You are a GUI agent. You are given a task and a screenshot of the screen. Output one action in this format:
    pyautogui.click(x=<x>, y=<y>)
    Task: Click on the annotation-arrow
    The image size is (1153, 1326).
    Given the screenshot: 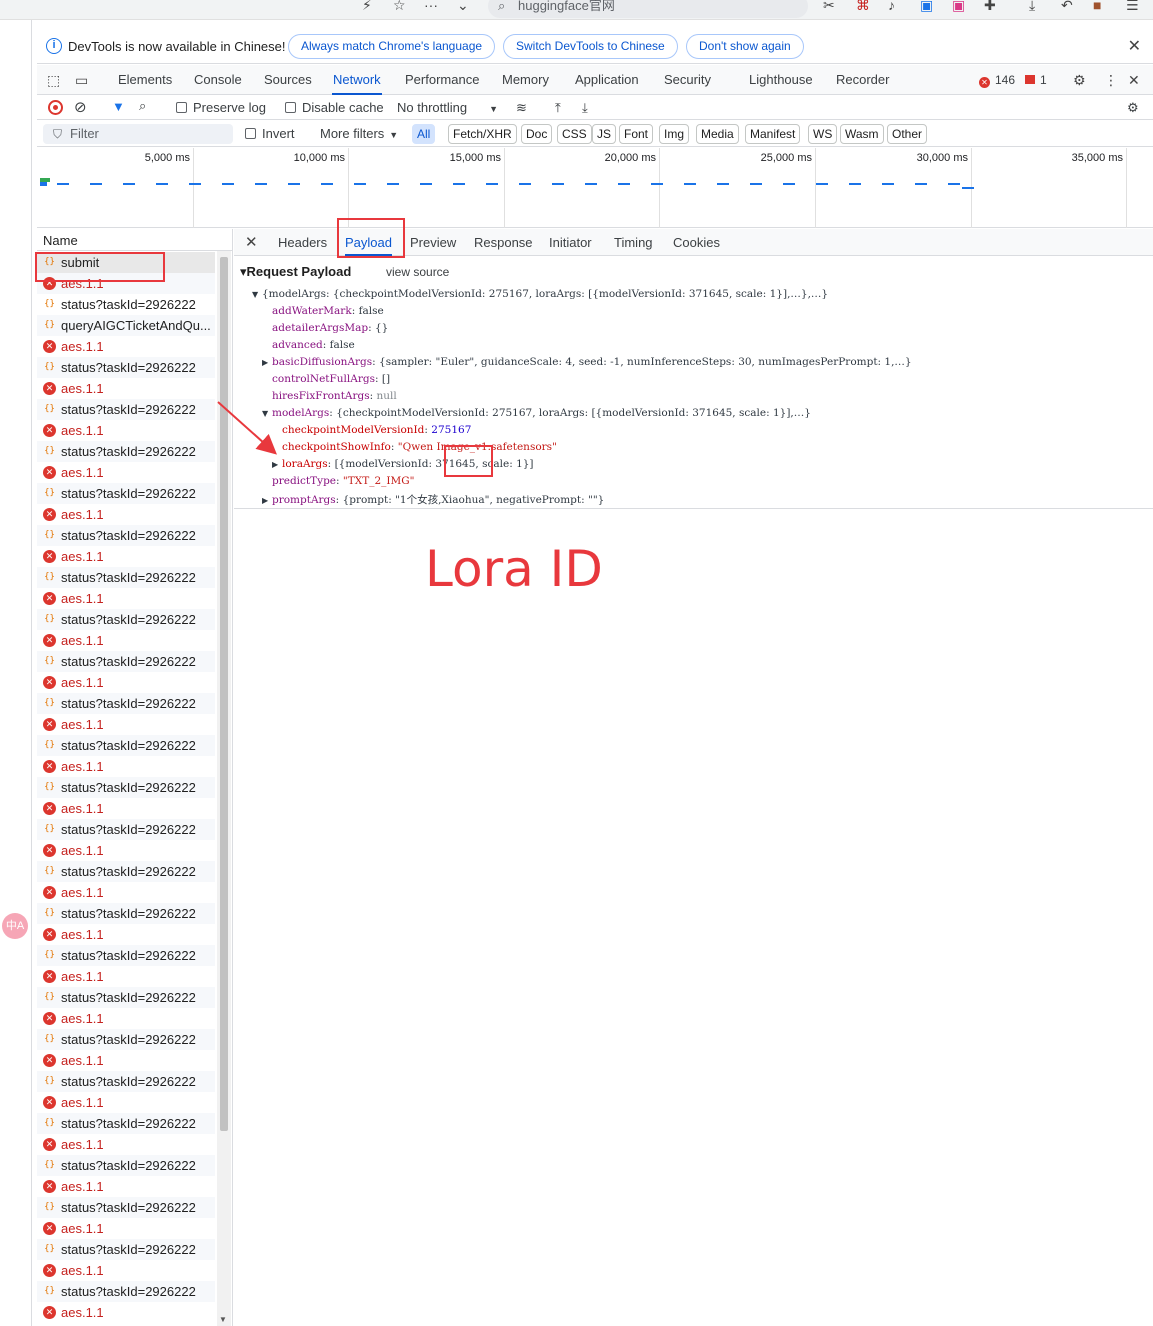 What is the action you would take?
    pyautogui.click(x=247, y=428)
    